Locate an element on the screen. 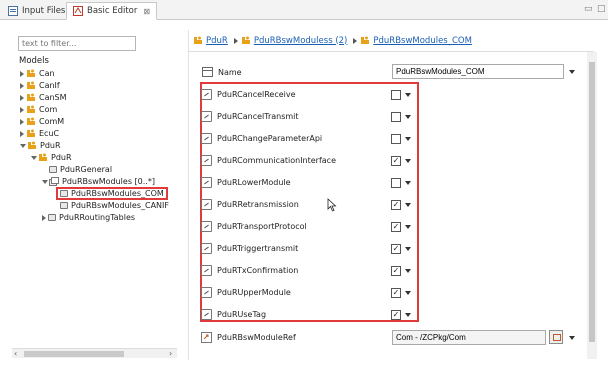 The width and height of the screenshot is (608, 373). tree-item-canif: CanIf is located at coordinates (39, 85).